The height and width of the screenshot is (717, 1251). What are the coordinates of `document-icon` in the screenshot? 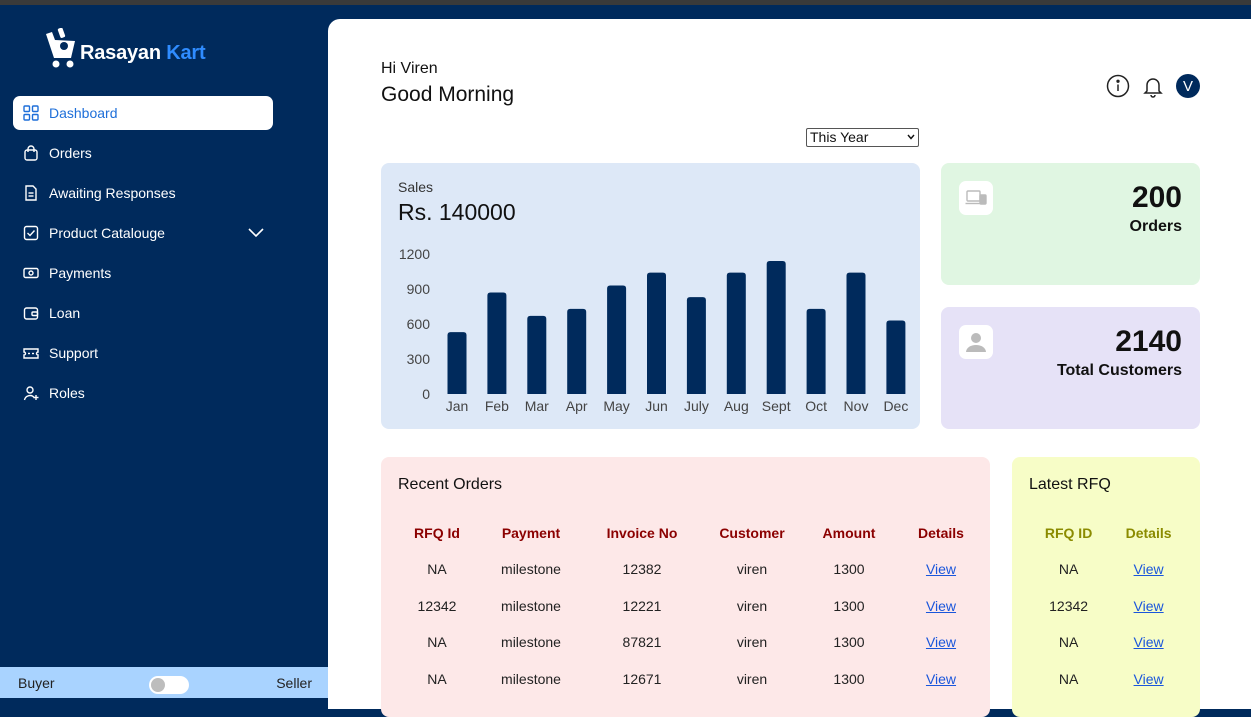 It's located at (31, 193).